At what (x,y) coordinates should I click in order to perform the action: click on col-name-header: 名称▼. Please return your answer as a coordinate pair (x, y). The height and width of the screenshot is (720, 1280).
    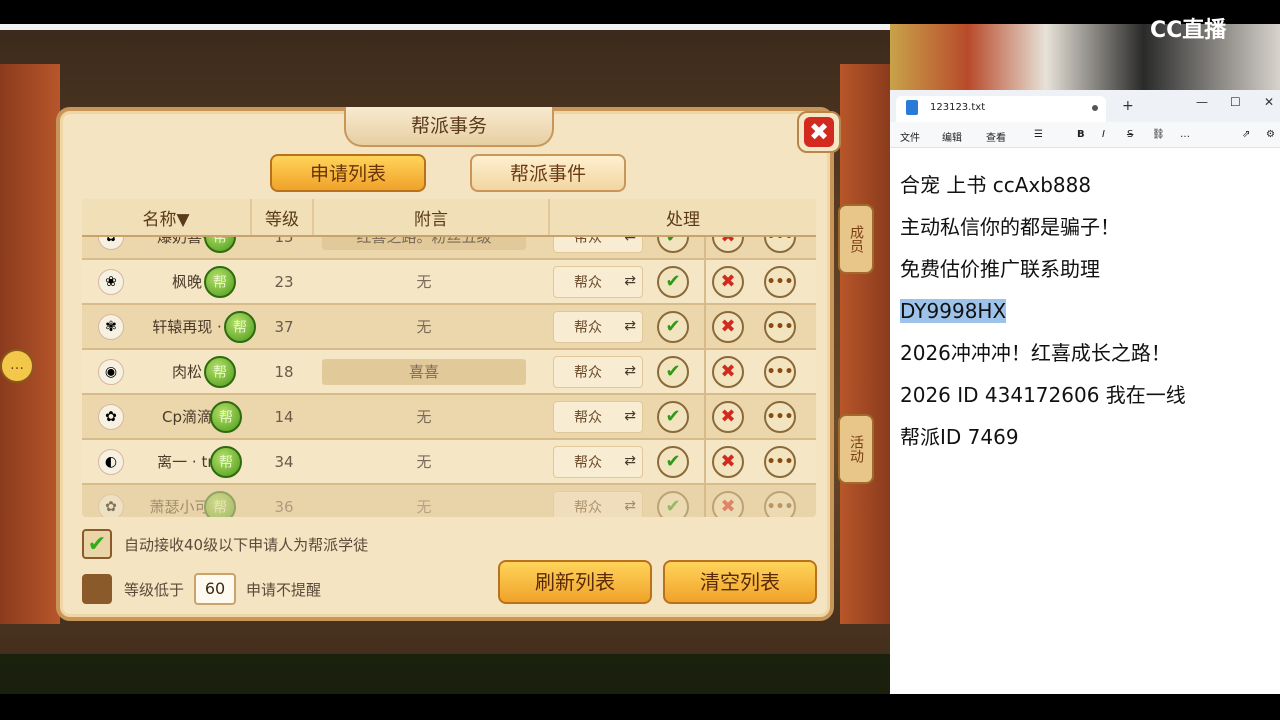
    Looking at the image, I should click on (167, 217).